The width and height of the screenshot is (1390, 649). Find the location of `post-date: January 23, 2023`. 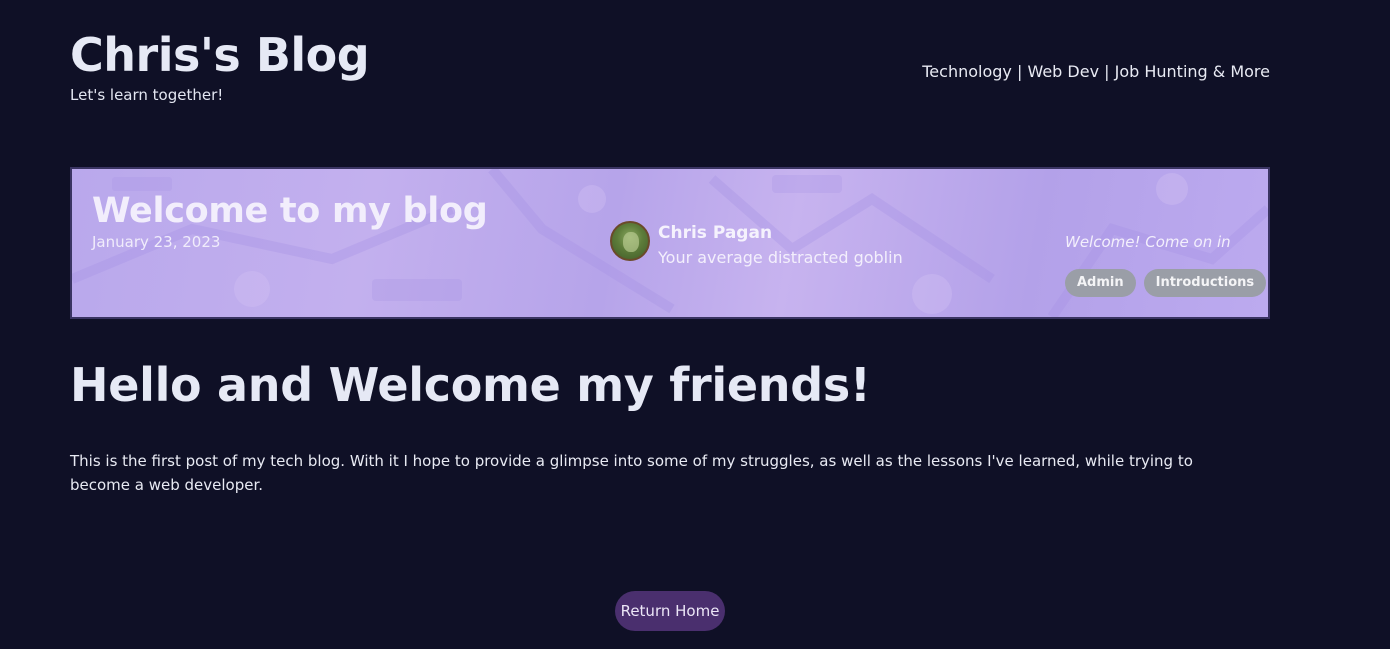

post-date: January 23, 2023 is located at coordinates (156, 242).